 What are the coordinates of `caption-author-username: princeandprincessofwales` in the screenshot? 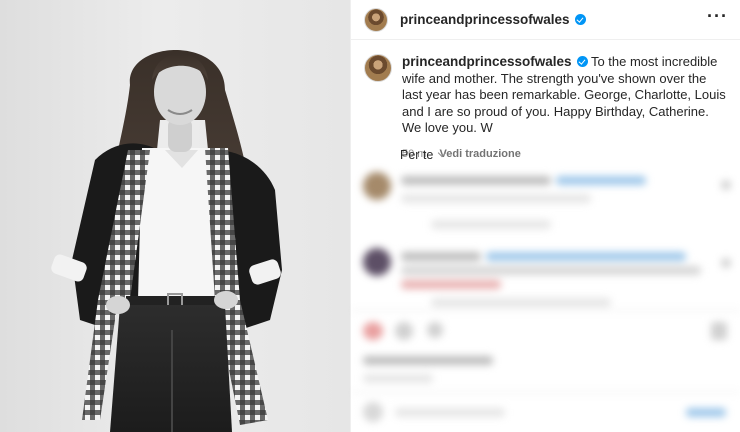 It's located at (487, 61).